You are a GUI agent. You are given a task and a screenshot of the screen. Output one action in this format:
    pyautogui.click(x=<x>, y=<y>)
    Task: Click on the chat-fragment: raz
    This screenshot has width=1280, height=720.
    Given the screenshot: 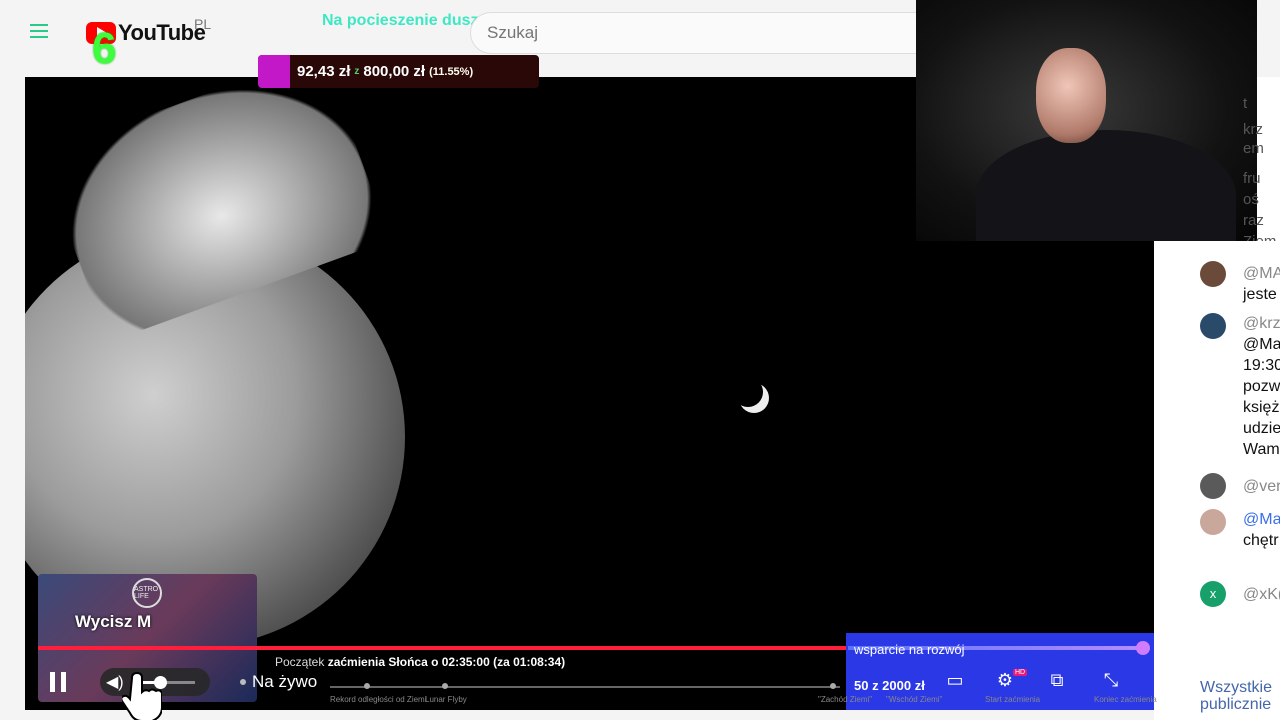 What is the action you would take?
    pyautogui.click(x=1253, y=220)
    